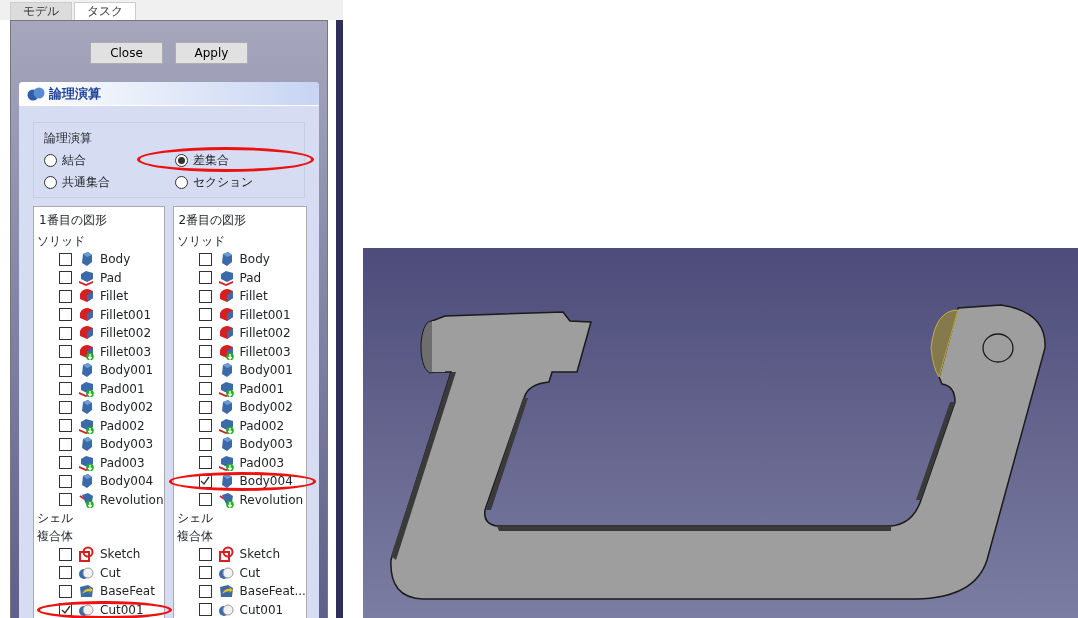 This screenshot has height=618, width=1078. Describe the element at coordinates (223, 182) in the screenshot. I see `radio-label: セクション` at that location.